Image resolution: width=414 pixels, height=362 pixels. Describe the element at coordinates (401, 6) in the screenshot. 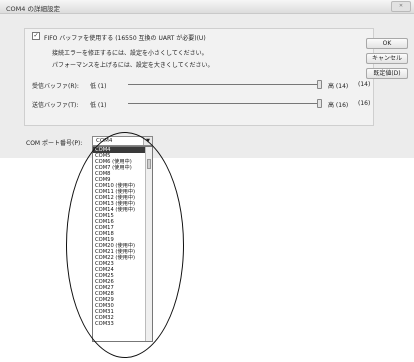

I see `close-icon: ✕` at that location.